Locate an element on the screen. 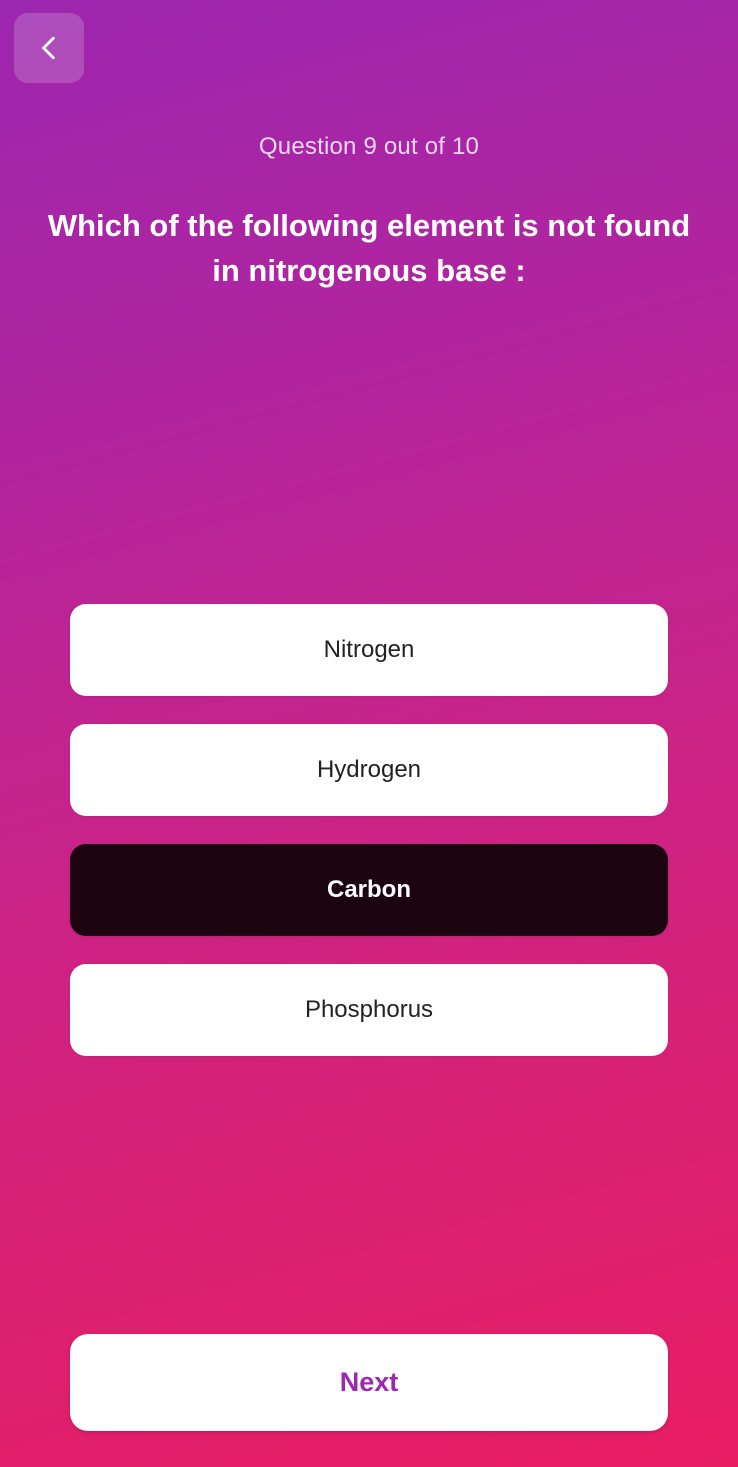  option-nitrogen: Nitrogen is located at coordinates (369, 650).